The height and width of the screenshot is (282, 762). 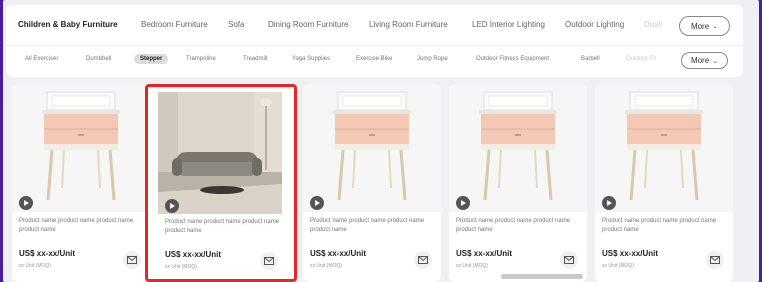 I want to click on sub-tab-faded: Outdoor Fit, so click(x=641, y=59).